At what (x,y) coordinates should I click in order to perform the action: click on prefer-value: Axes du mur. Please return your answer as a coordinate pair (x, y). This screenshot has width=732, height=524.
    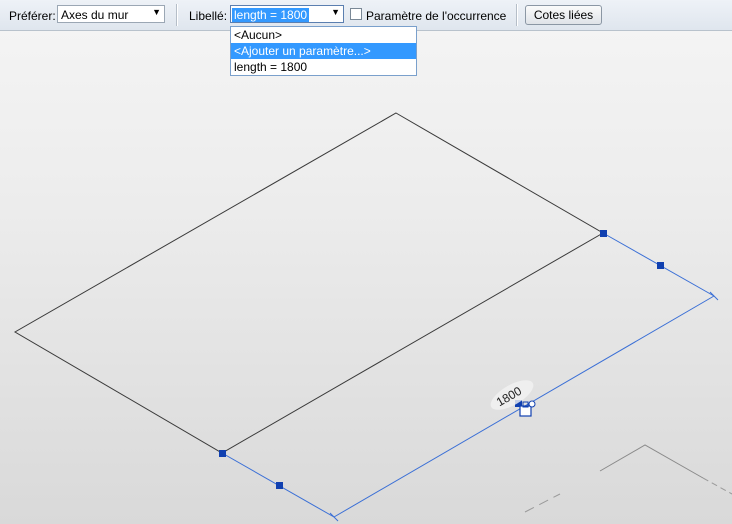
    Looking at the image, I should click on (95, 15).